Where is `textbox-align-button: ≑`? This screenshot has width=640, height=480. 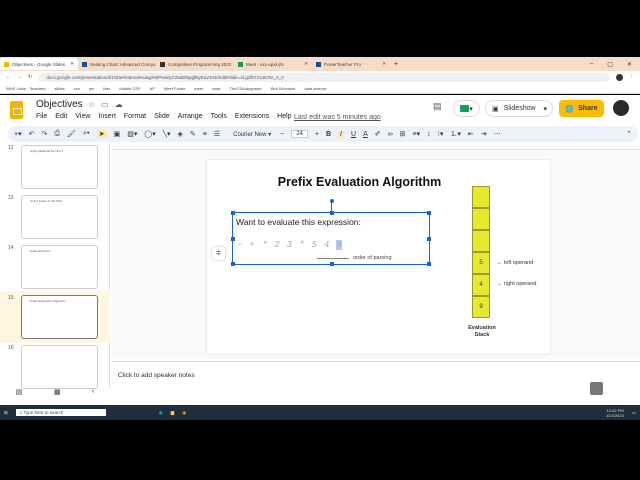 textbox-align-button: ≑ is located at coordinates (218, 253).